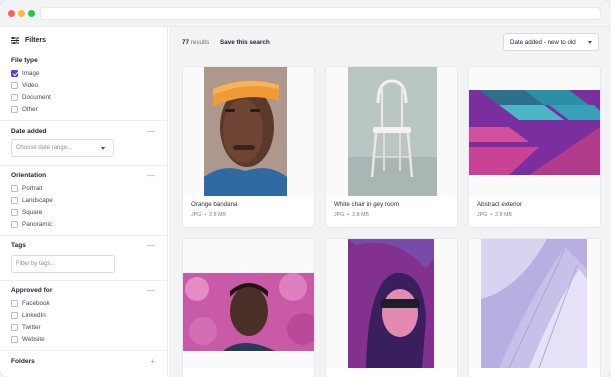 Image resolution: width=611 pixels, height=377 pixels. Describe the element at coordinates (214, 204) in the screenshot. I see `asset-title: Orange bandana` at that location.